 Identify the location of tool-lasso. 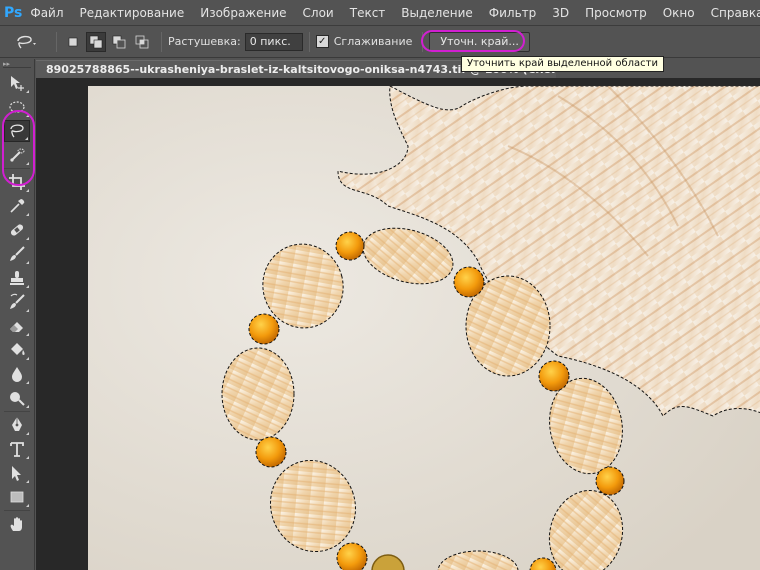
(17, 131).